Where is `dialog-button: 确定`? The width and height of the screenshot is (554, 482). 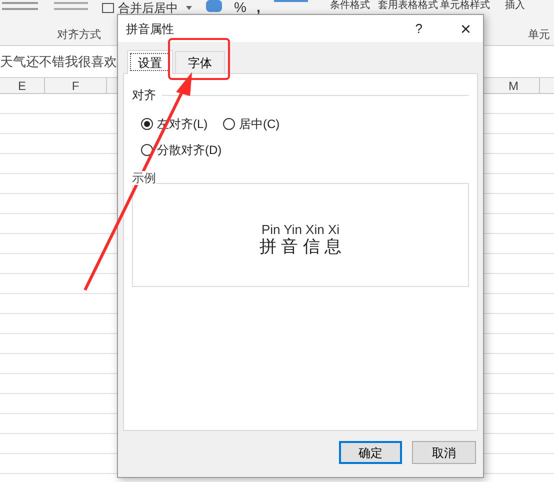 dialog-button: 确定 is located at coordinates (370, 452).